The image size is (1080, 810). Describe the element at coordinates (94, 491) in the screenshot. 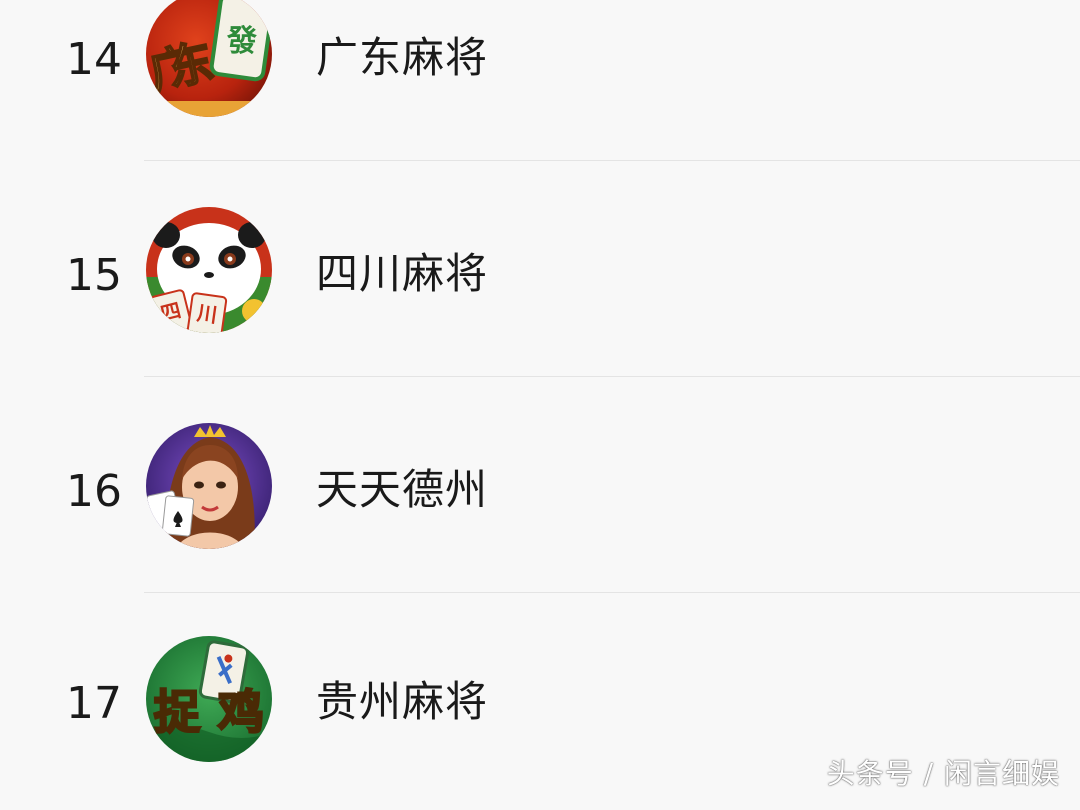

I see `rank-number: 16` at that location.